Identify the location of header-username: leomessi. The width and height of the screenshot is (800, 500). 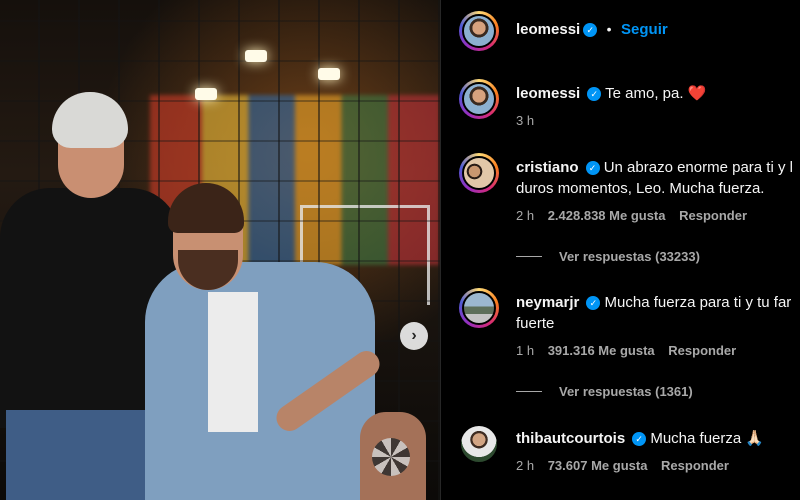
(548, 29).